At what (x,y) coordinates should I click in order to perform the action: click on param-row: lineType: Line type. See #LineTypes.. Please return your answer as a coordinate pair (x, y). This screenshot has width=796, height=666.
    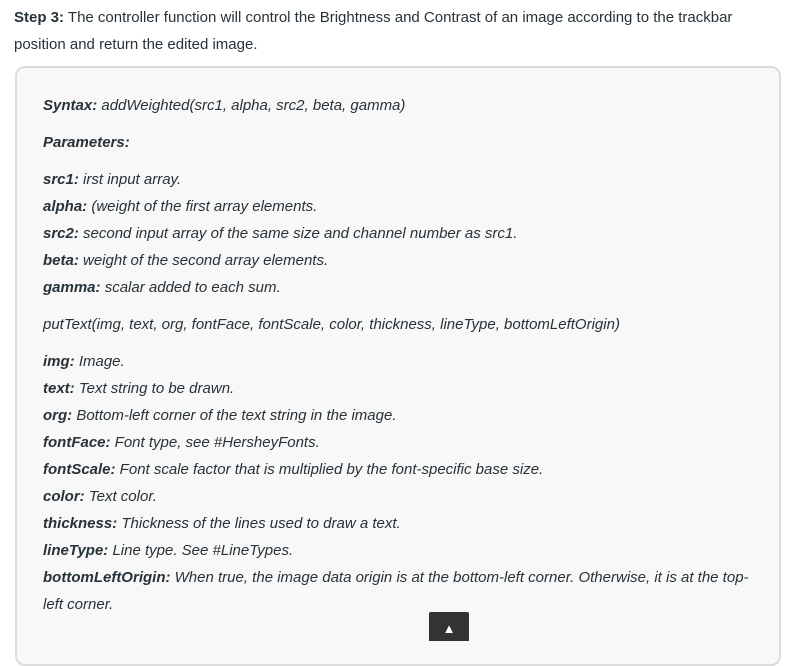
    Looking at the image, I should click on (403, 550).